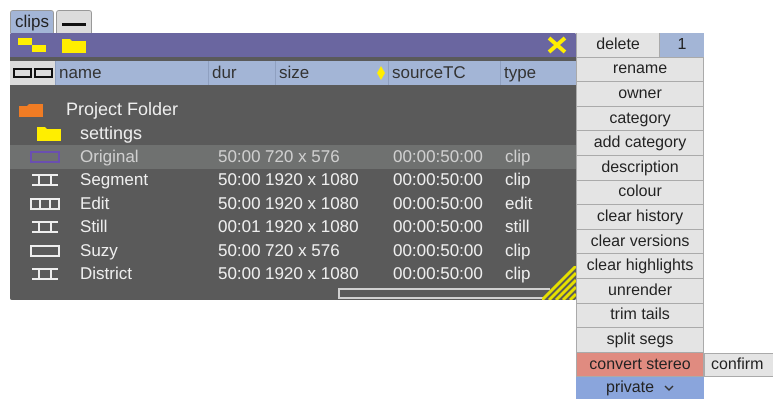  What do you see at coordinates (517, 227) in the screenshot?
I see `clip-type: still` at bounding box center [517, 227].